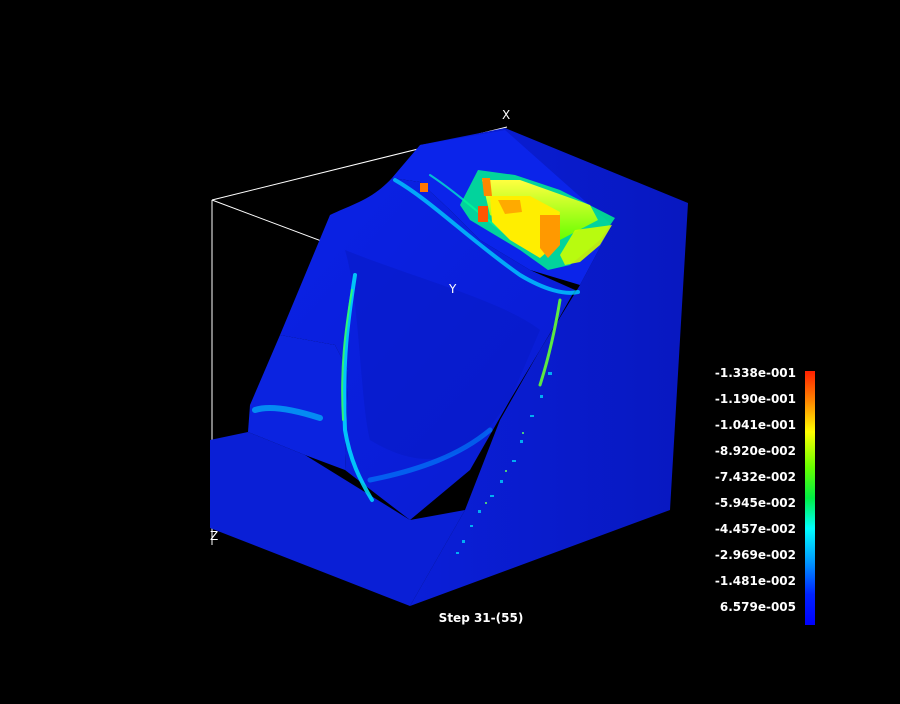  What do you see at coordinates (214, 536) in the screenshot?
I see `z-axis-label: Z` at bounding box center [214, 536].